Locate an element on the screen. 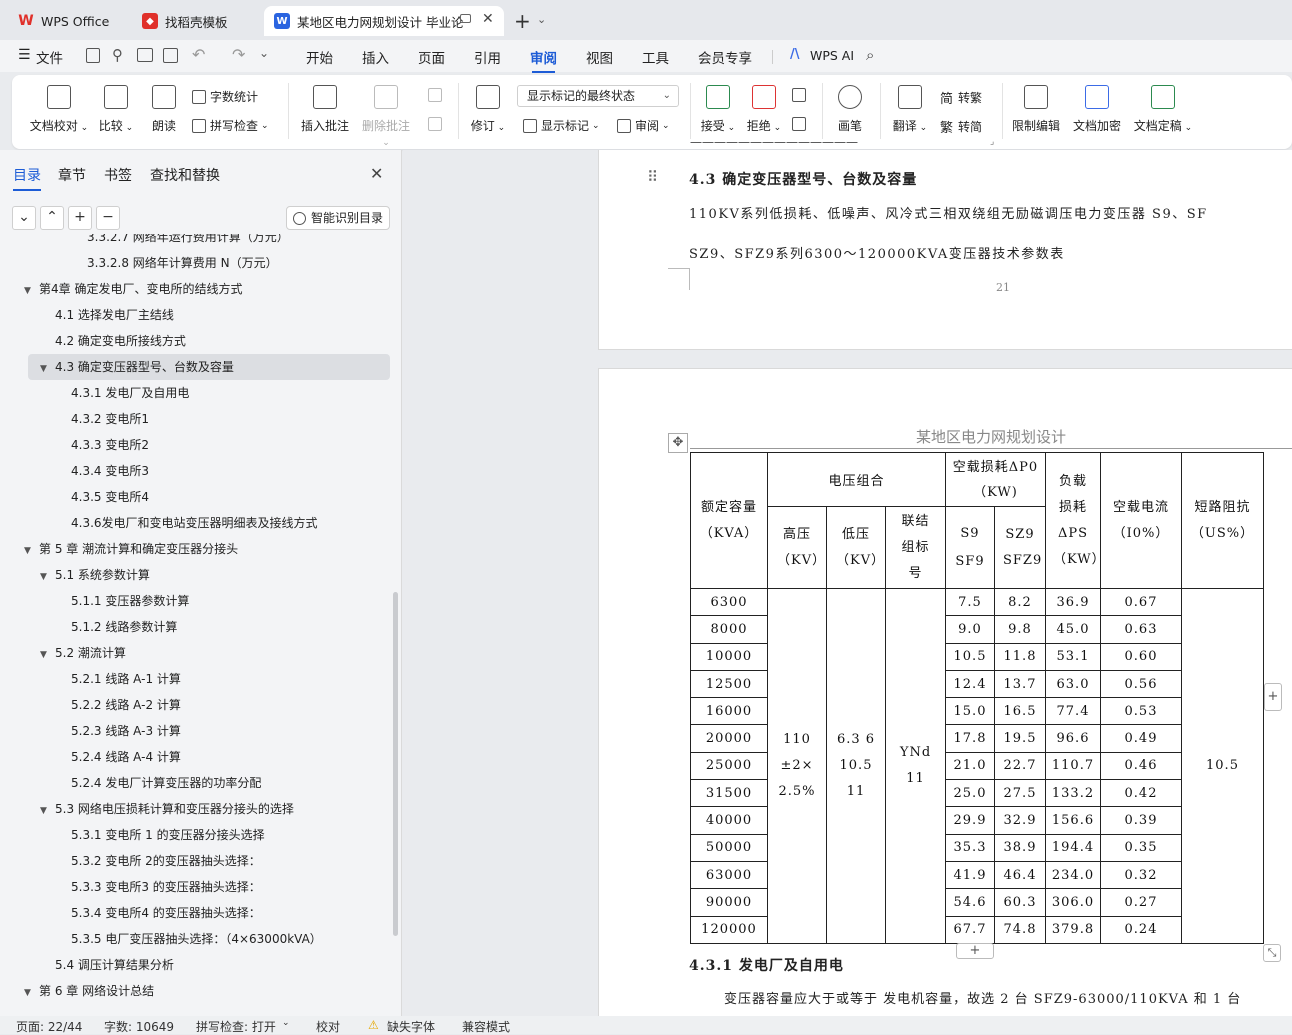 The image size is (1292, 1035). proofread-status: 校对 is located at coordinates (328, 1026).